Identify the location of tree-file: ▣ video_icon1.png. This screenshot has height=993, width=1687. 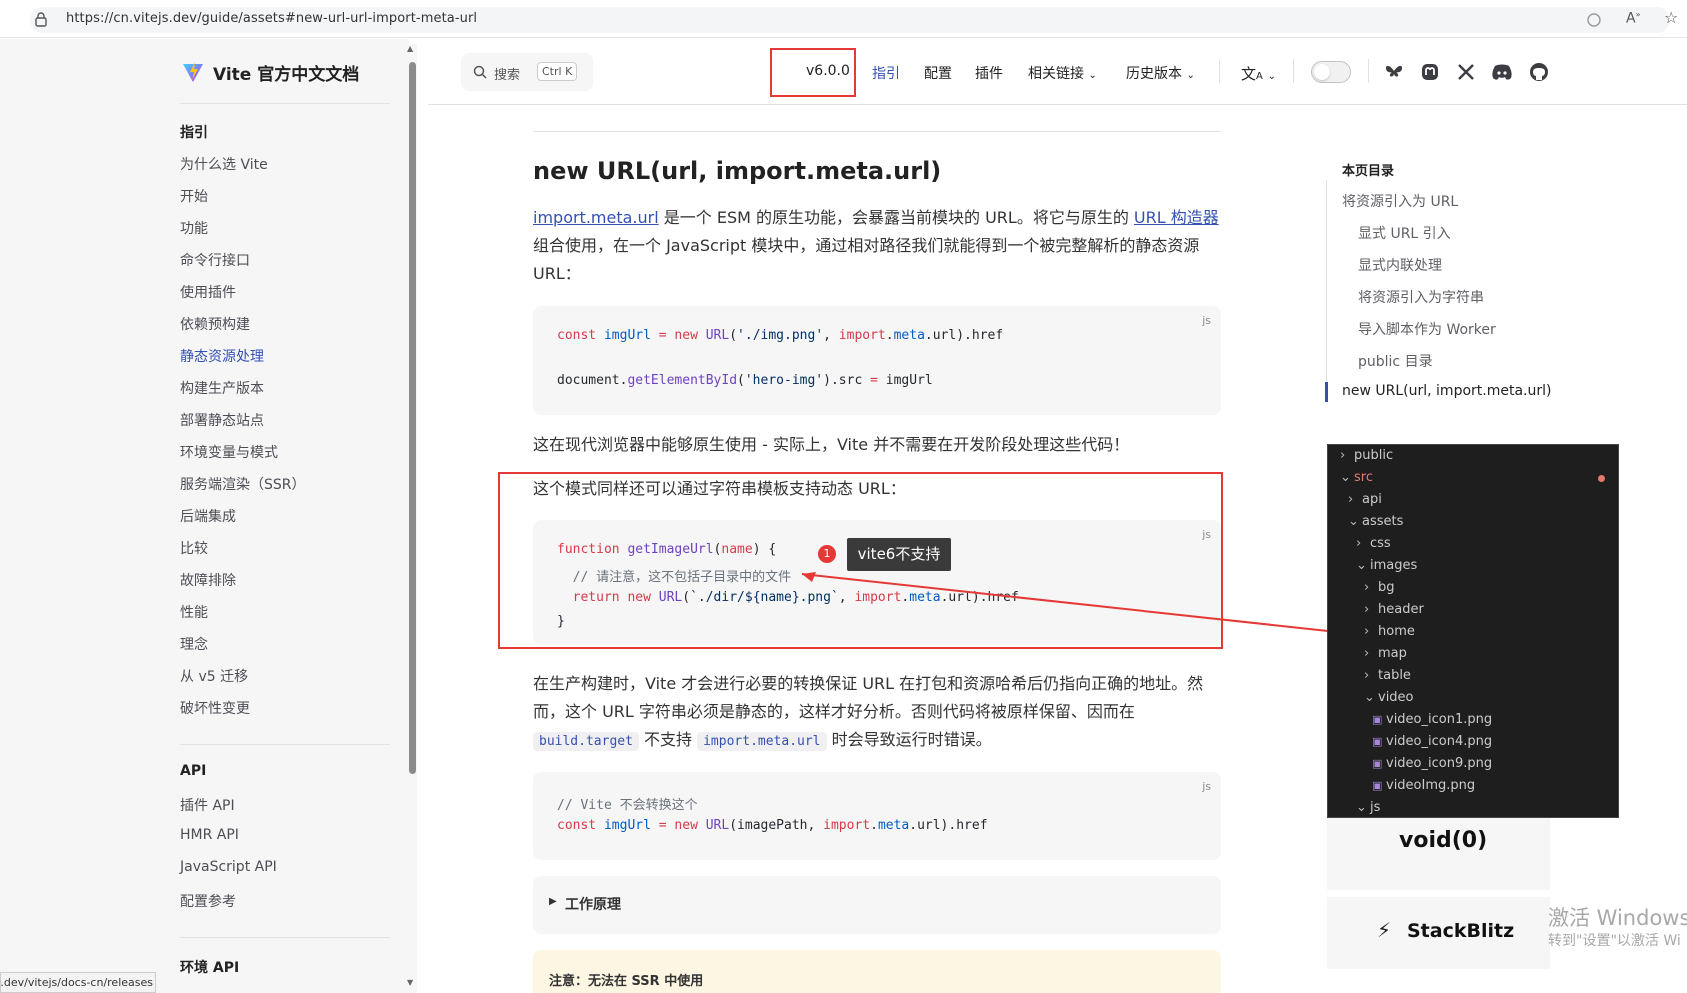
(1432, 719).